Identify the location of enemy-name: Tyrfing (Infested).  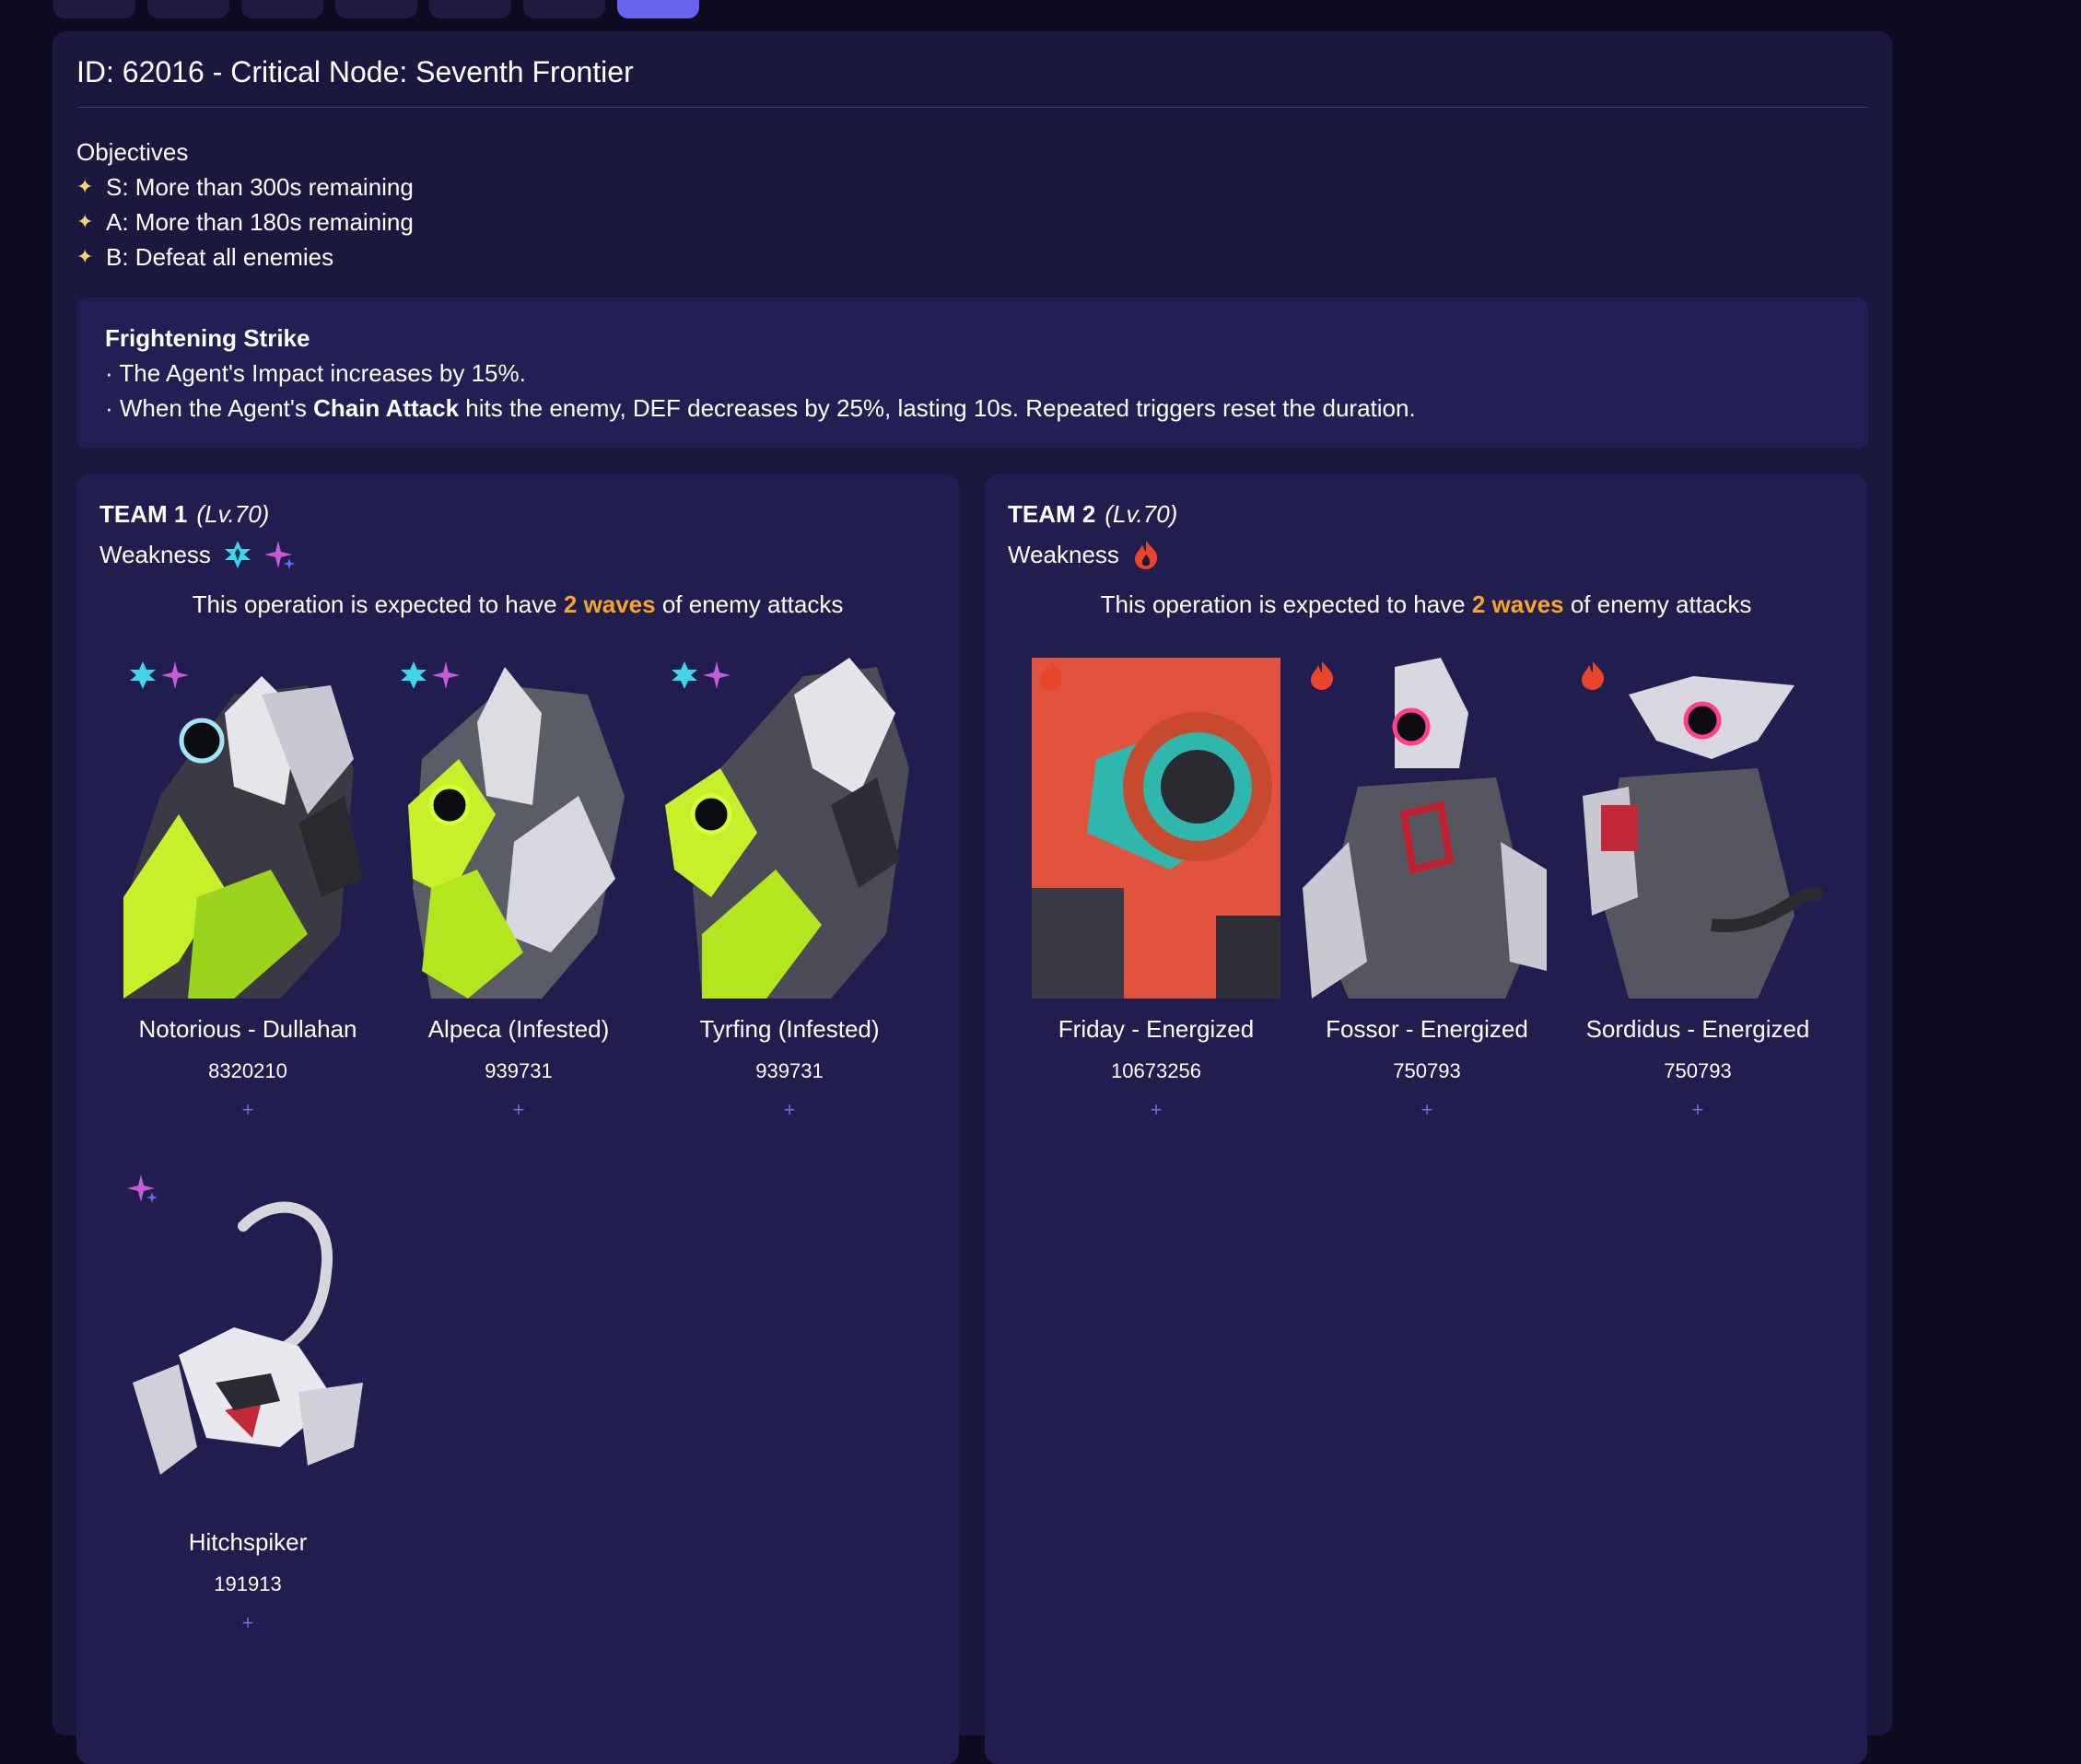
(790, 1029).